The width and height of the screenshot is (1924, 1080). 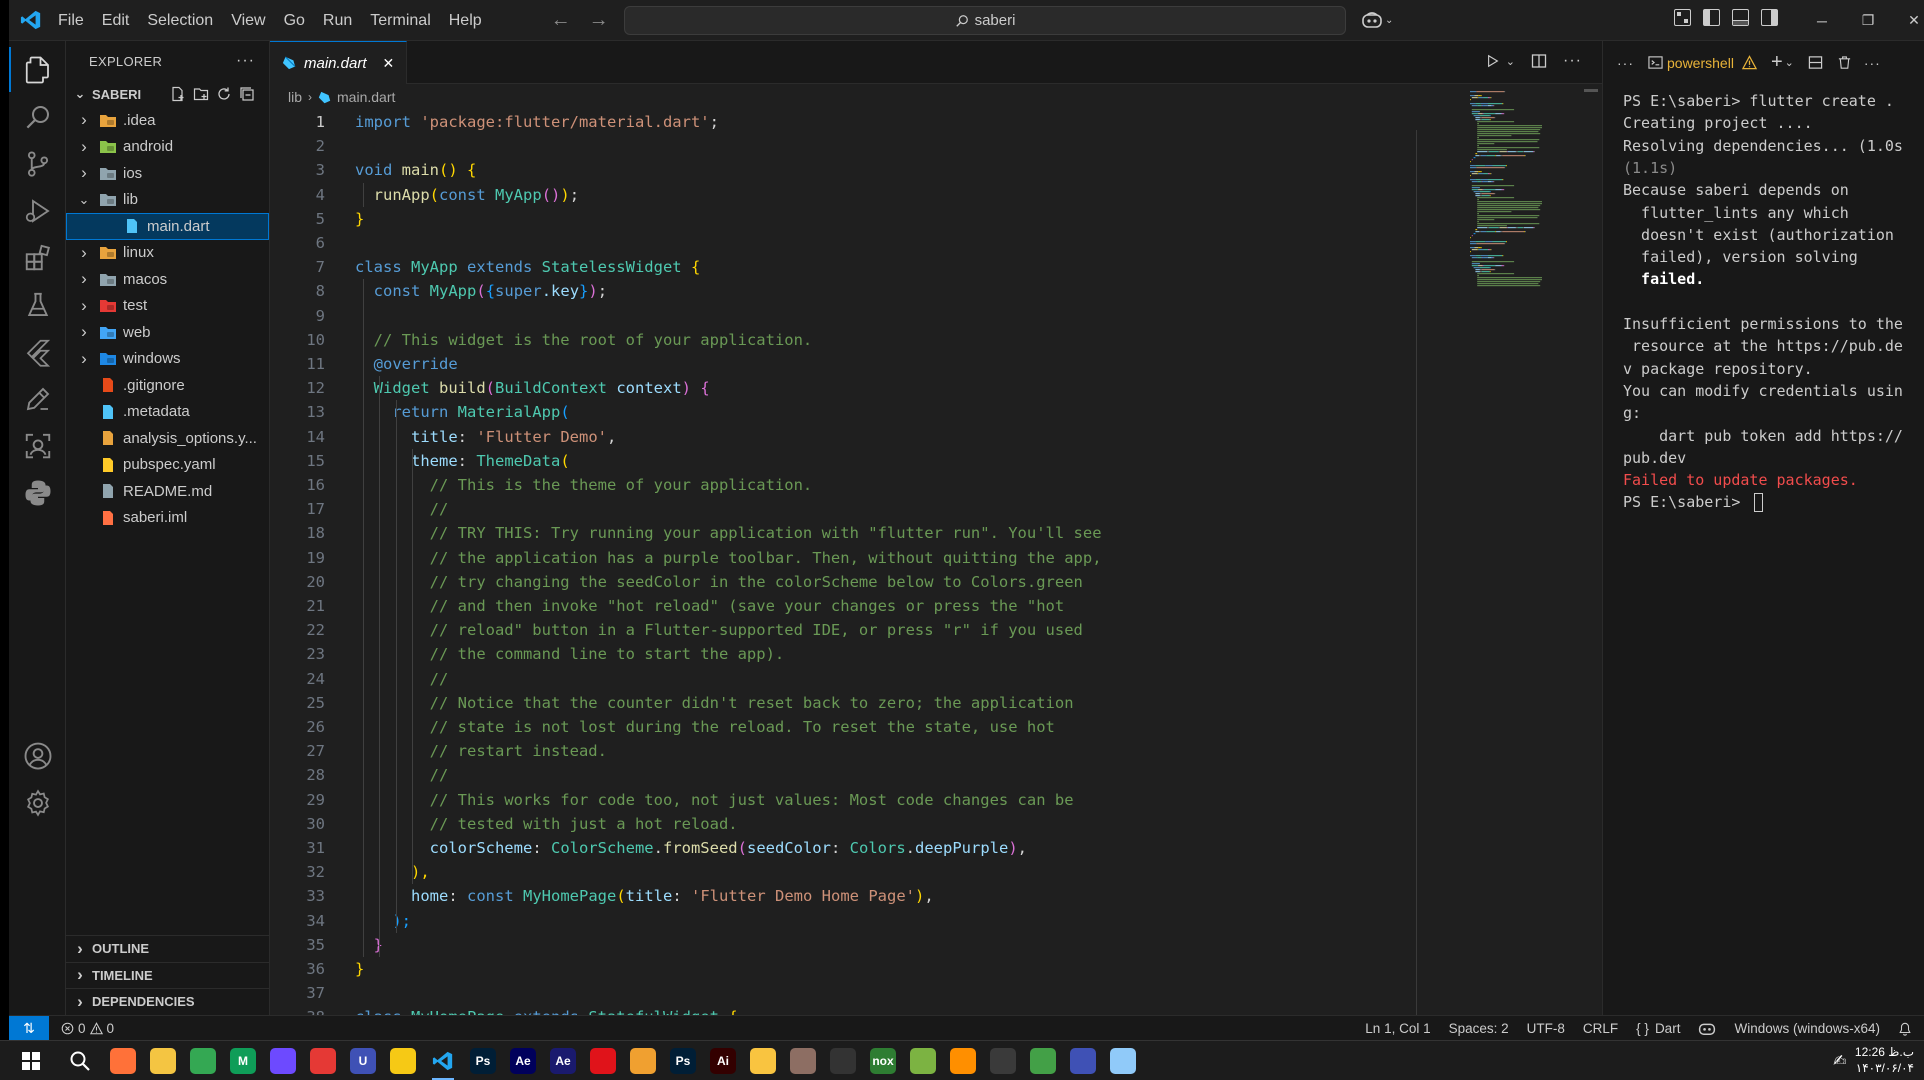 What do you see at coordinates (29, 1028) in the screenshot?
I see `remote-indicator-icon: ⇅` at bounding box center [29, 1028].